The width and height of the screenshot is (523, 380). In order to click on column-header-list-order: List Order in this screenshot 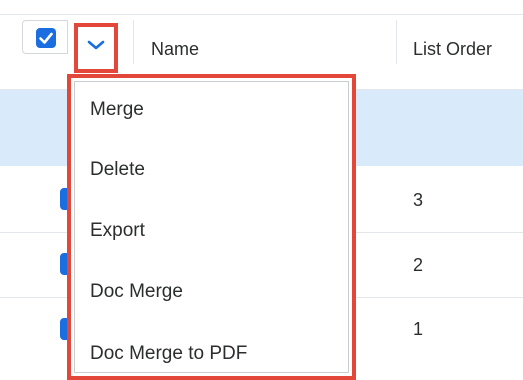, I will do `click(452, 49)`.